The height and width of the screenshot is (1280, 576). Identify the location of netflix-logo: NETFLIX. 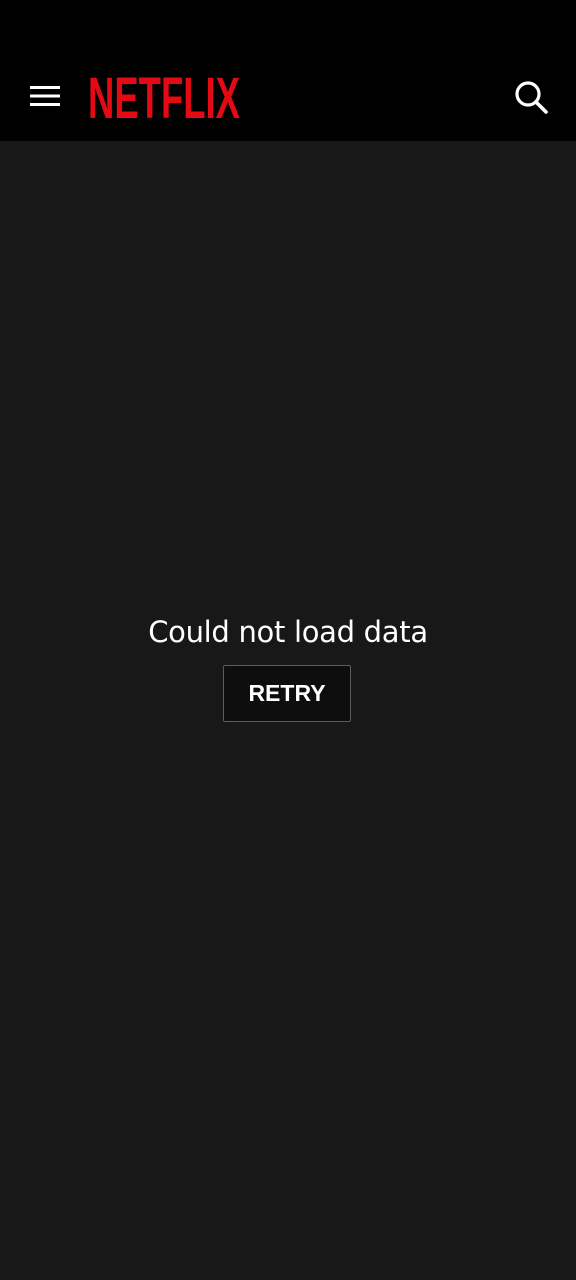
(165, 97).